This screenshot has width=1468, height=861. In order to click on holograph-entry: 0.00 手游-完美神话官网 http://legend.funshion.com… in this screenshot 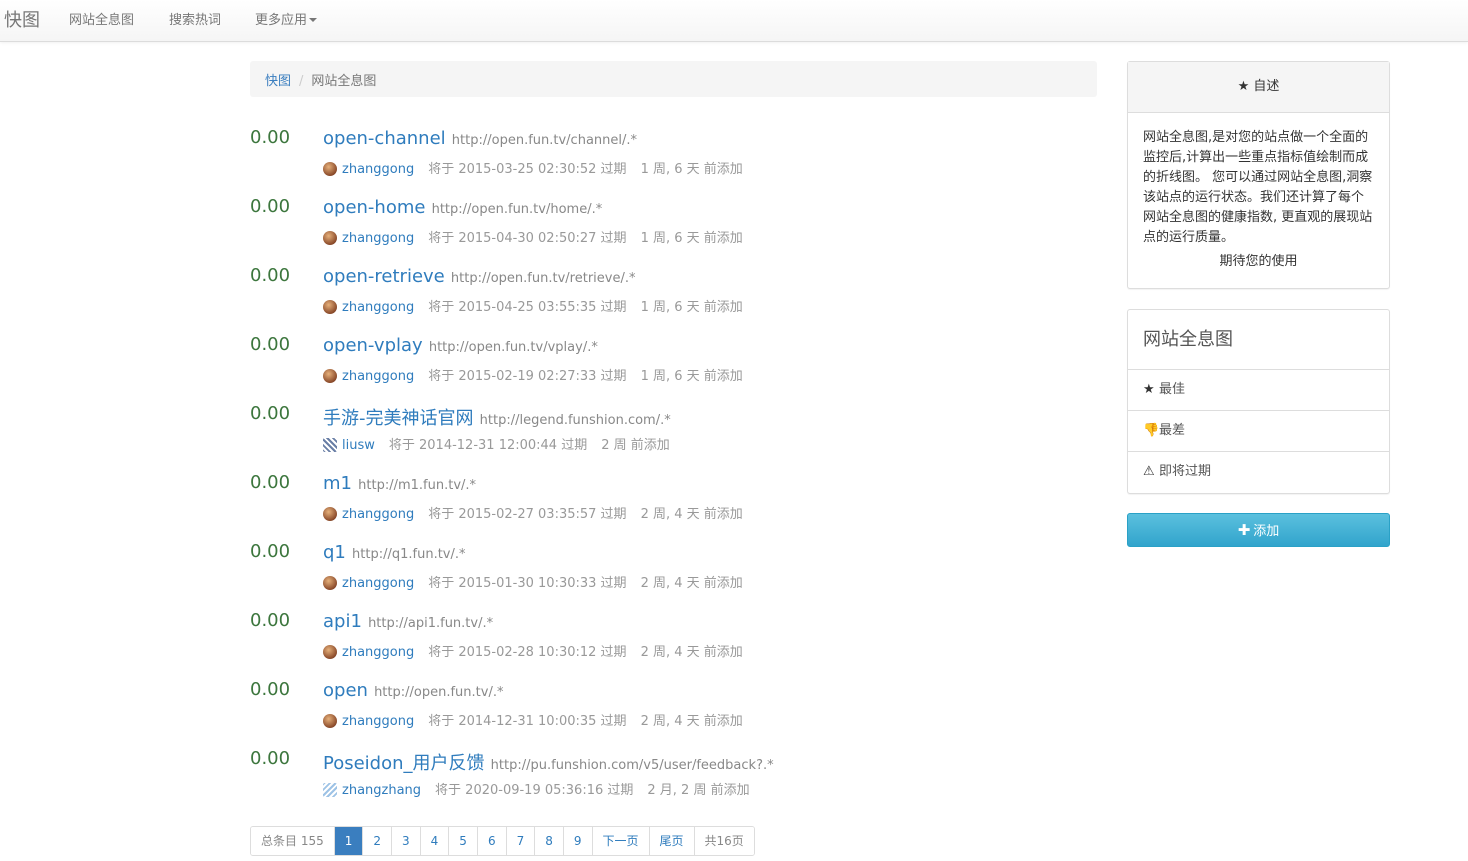, I will do `click(673, 437)`.